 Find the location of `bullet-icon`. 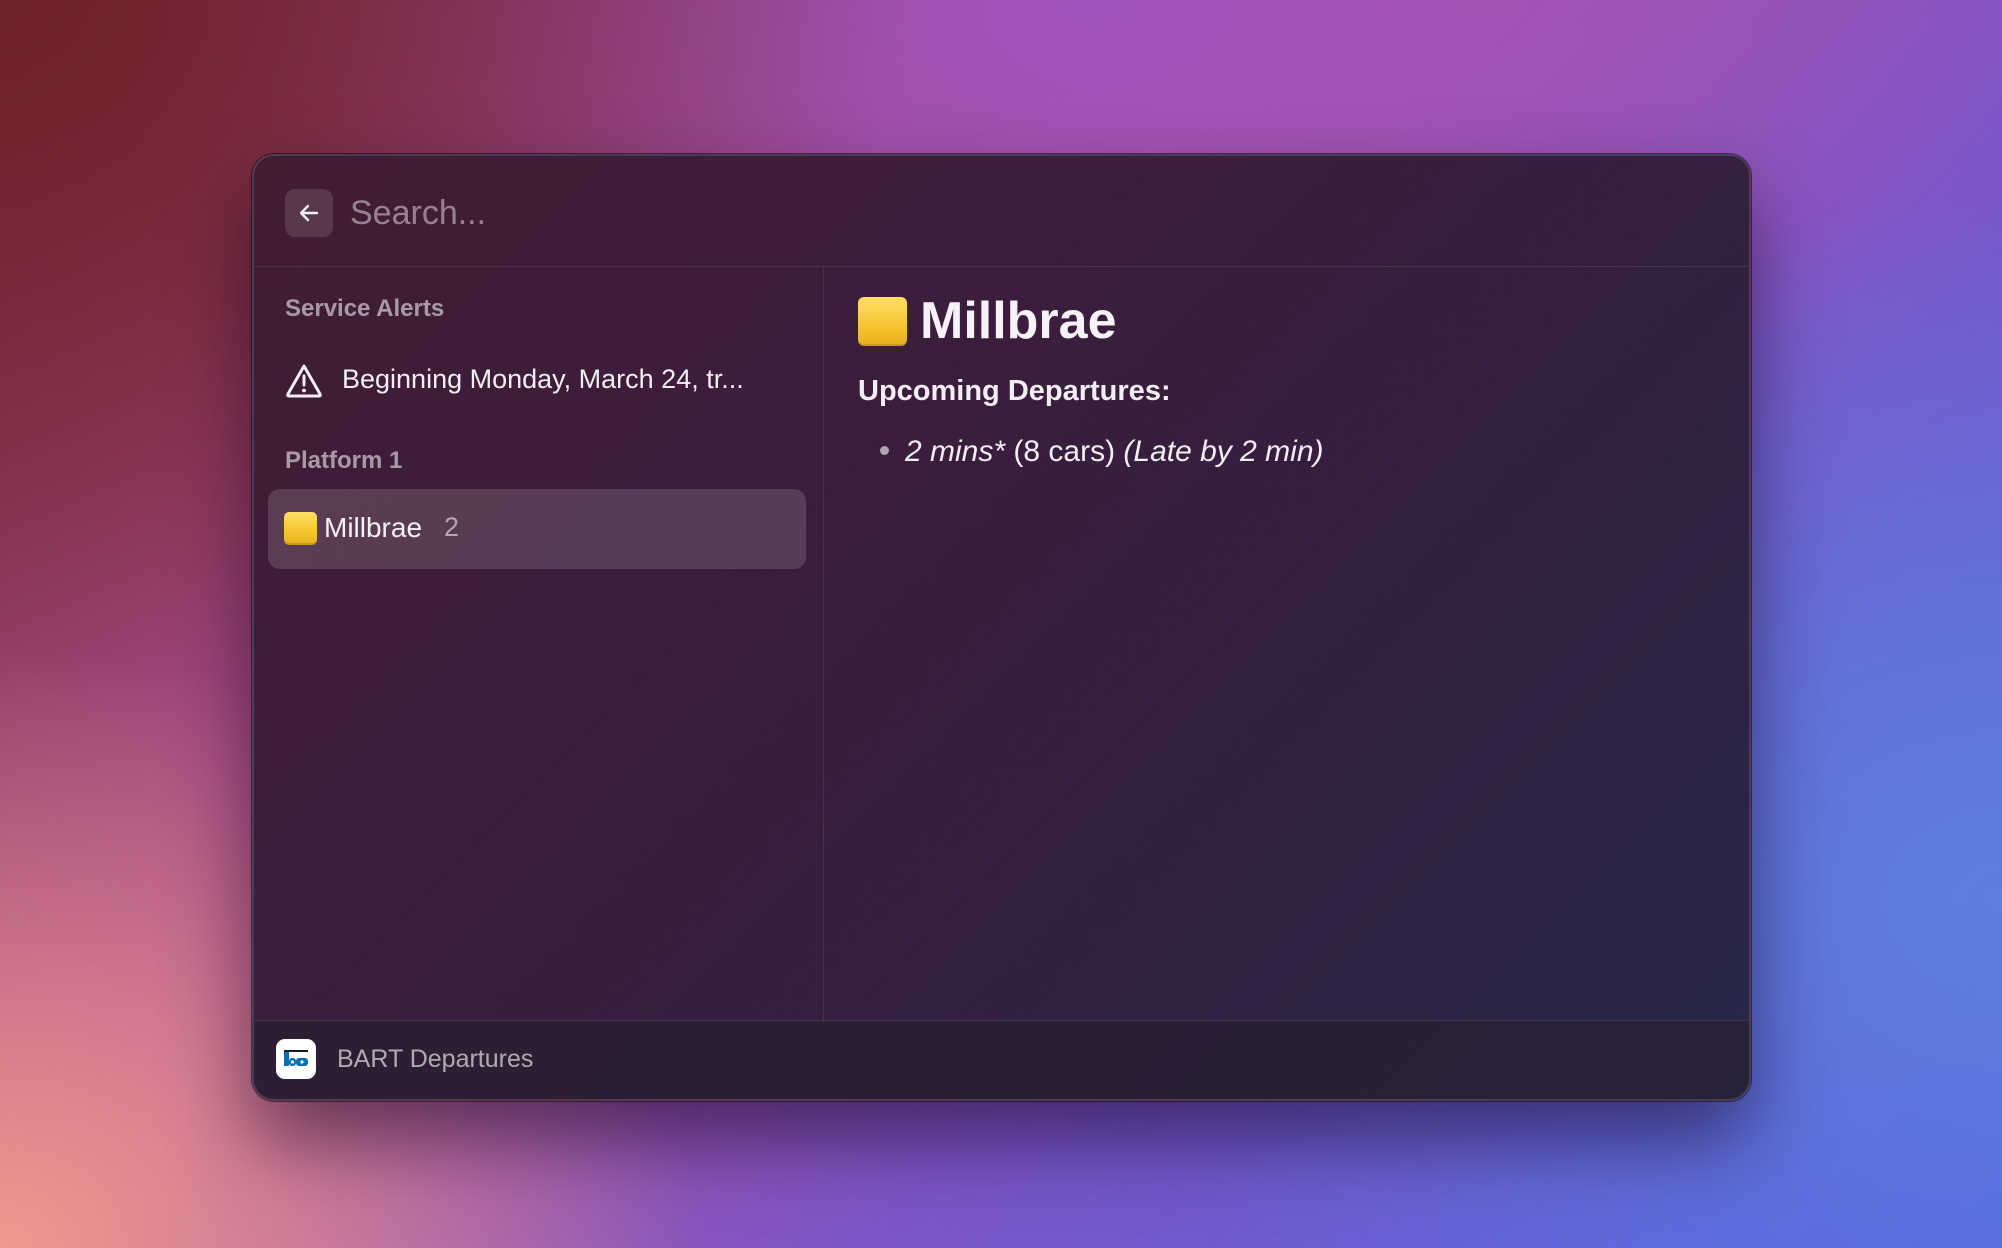

bullet-icon is located at coordinates (884, 450).